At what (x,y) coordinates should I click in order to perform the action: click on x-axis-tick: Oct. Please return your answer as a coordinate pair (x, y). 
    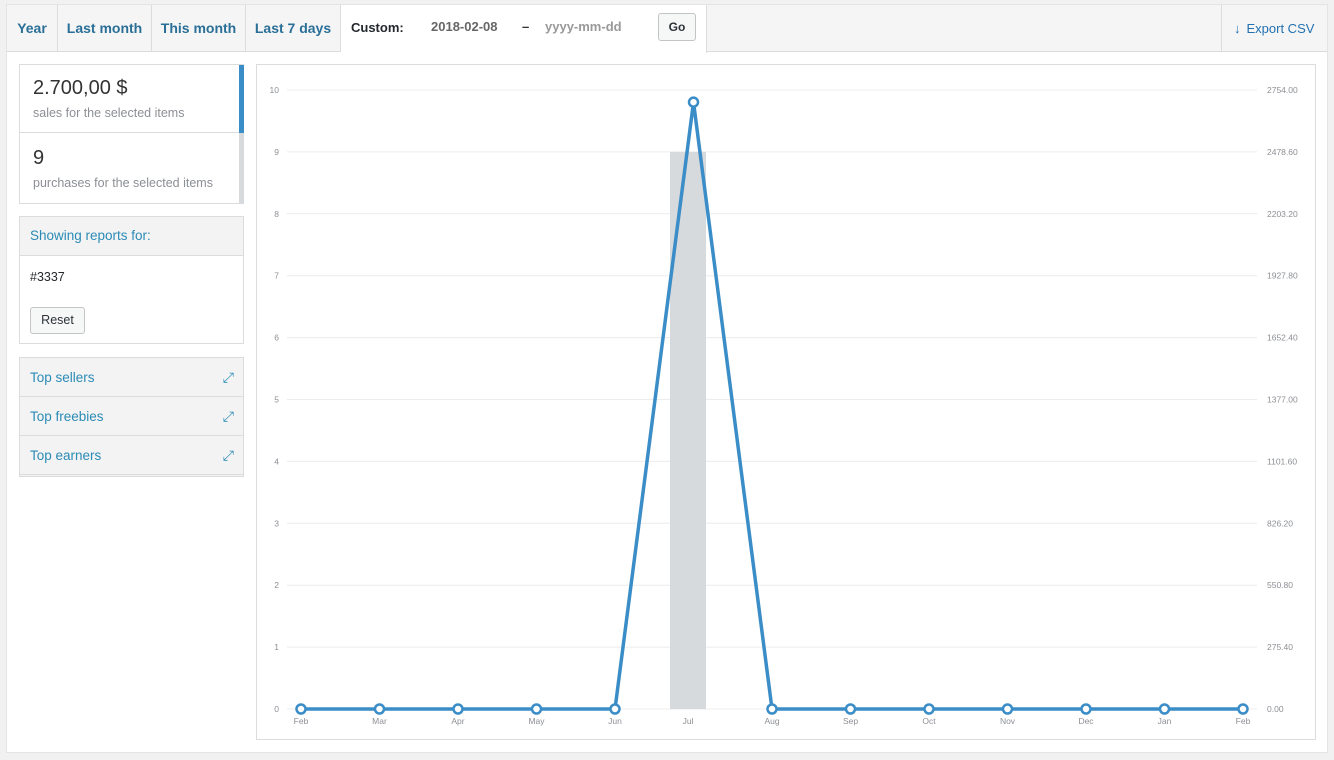
    Looking at the image, I should click on (929, 721).